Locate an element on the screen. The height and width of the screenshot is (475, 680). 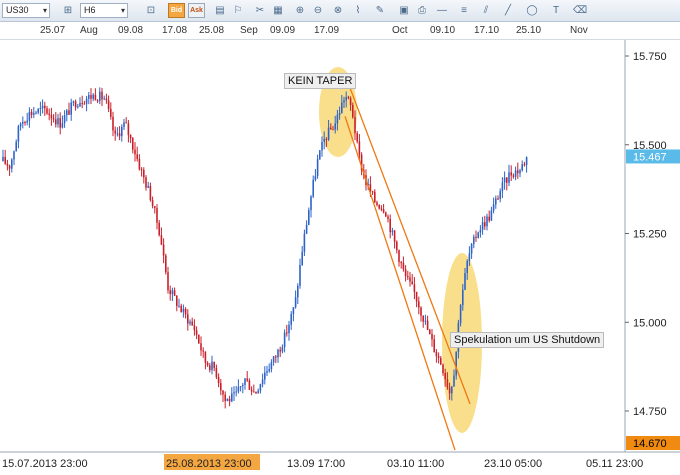
symbol-select: US30 ▾ is located at coordinates (26, 10).